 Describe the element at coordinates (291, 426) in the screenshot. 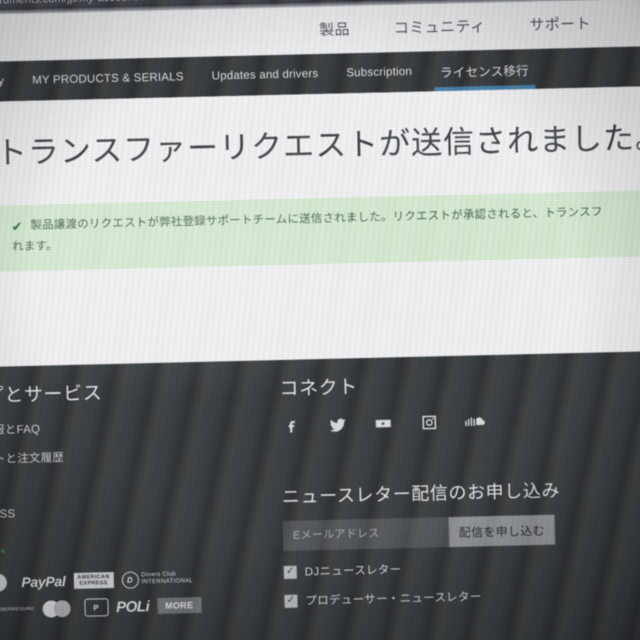

I see `facebook-icon` at that location.